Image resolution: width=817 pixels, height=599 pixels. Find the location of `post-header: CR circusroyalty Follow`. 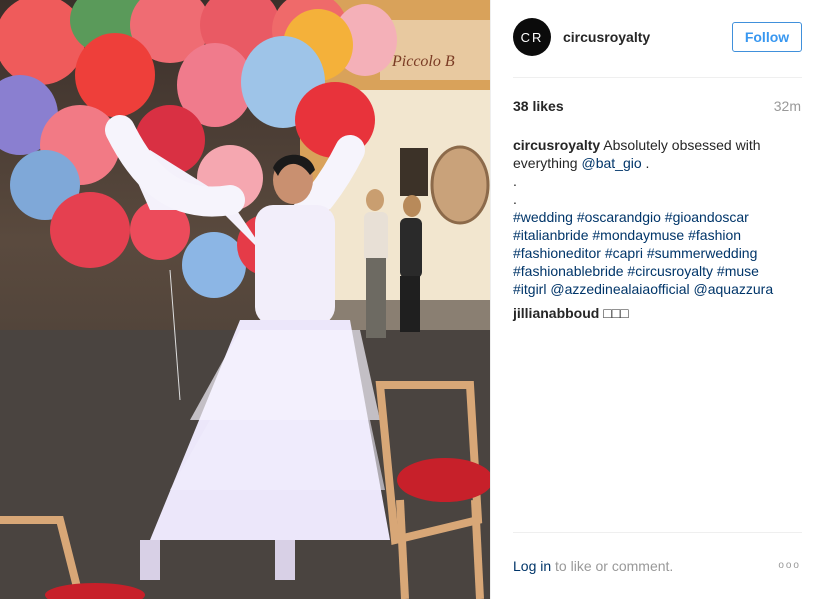

post-header: CR circusroyalty Follow is located at coordinates (657, 39).